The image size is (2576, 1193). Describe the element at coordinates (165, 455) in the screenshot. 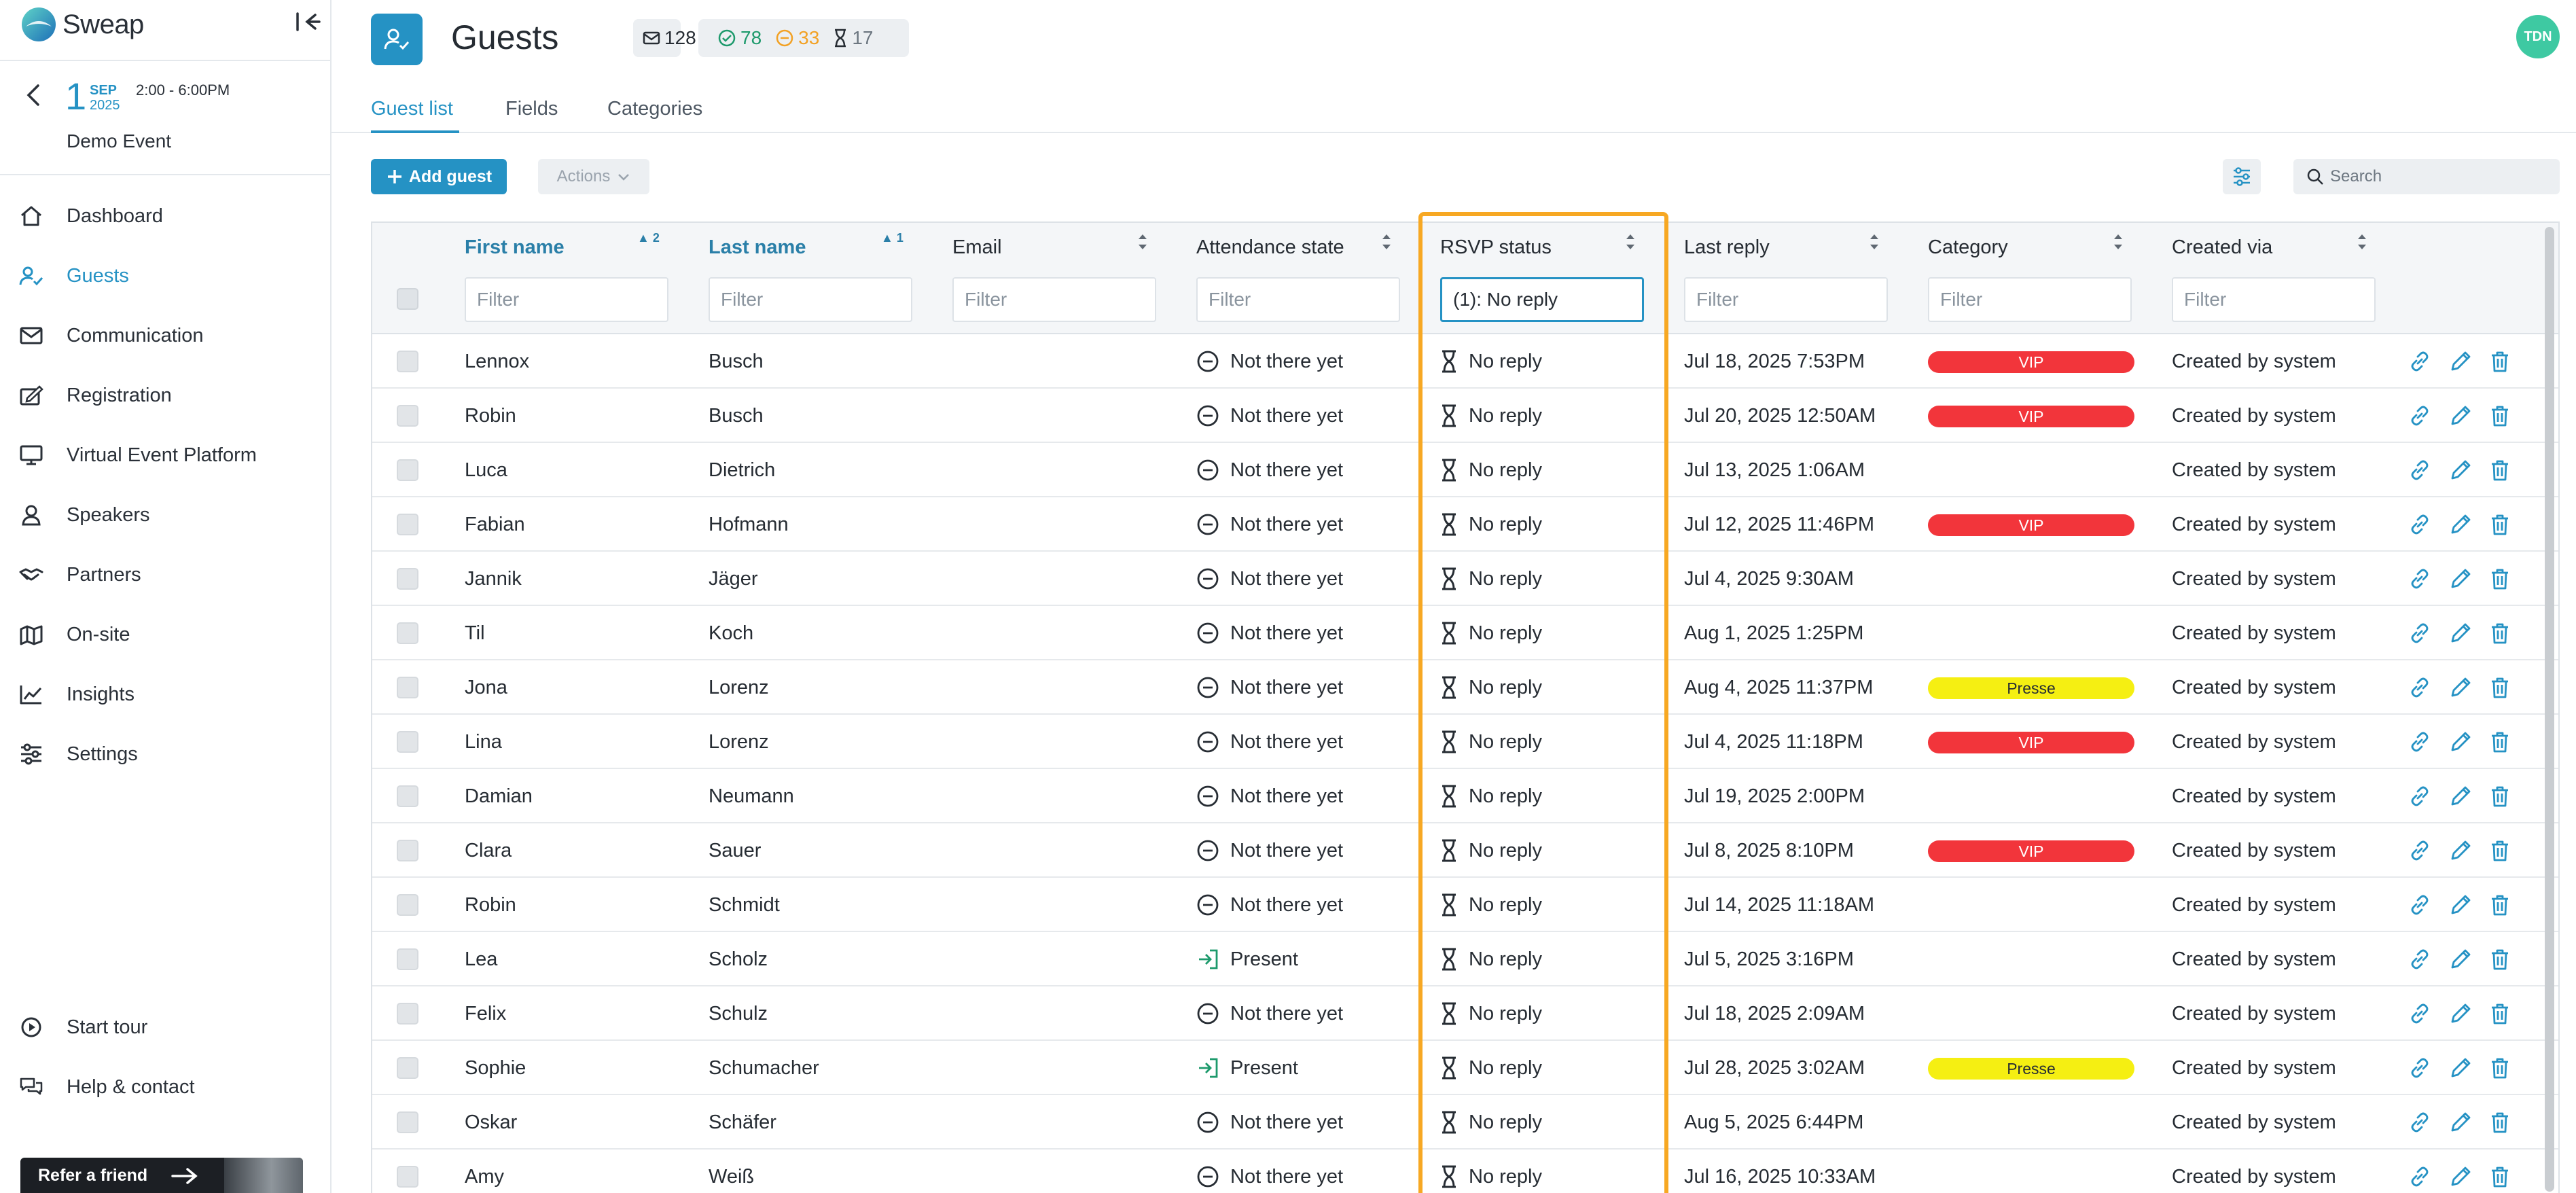

I see `sidebar-item-virtual-event-platform: Virtual Event Platform` at that location.